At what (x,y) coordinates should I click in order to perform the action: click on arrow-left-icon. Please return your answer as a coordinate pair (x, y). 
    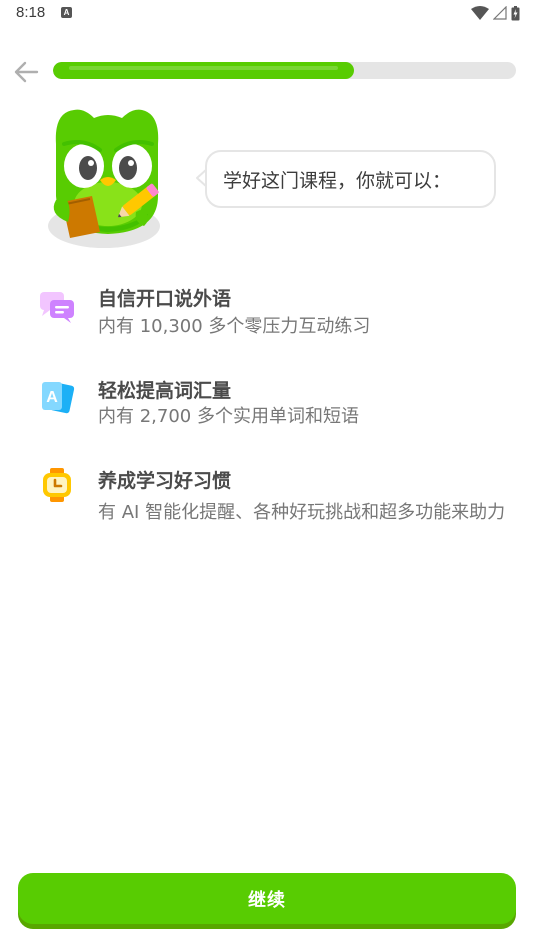
    Looking at the image, I should click on (26, 72).